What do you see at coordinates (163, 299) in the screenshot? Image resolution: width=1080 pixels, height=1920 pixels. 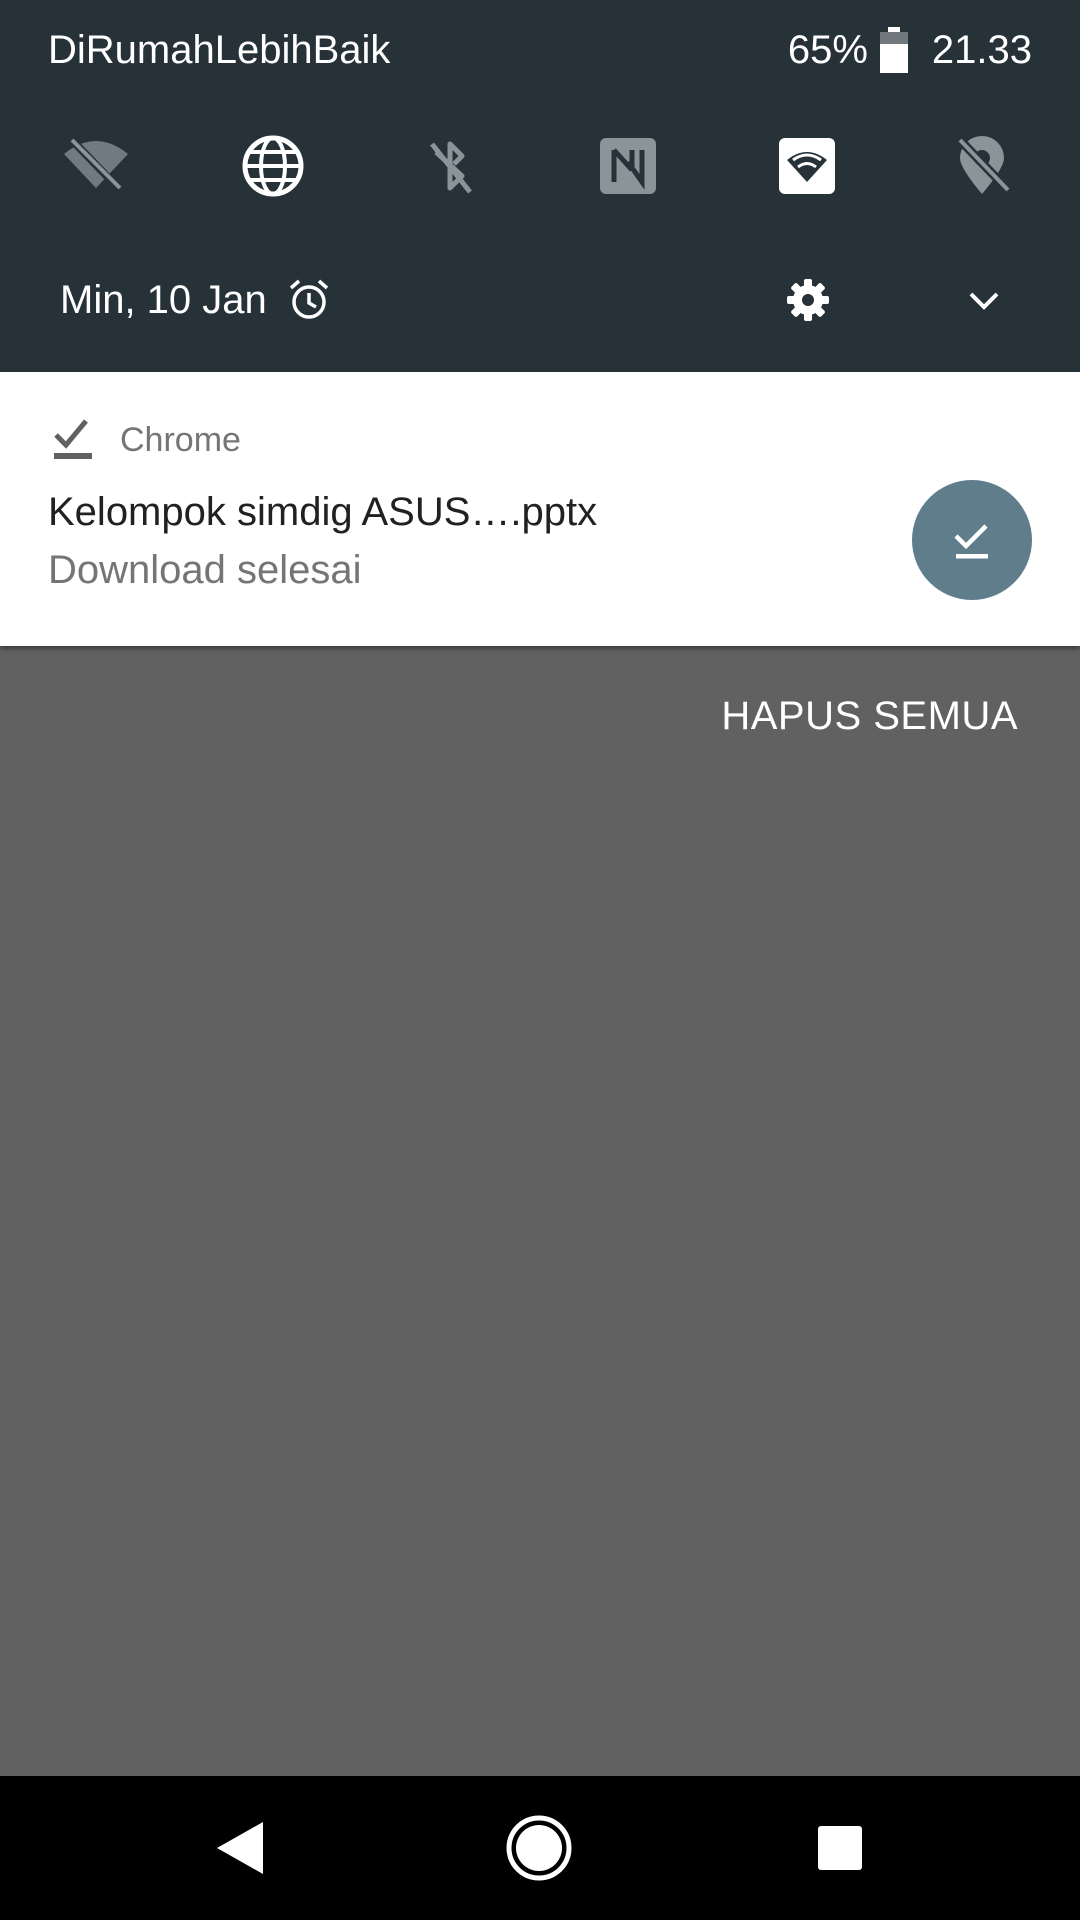 I see `date-label: Min, 10 Jan` at bounding box center [163, 299].